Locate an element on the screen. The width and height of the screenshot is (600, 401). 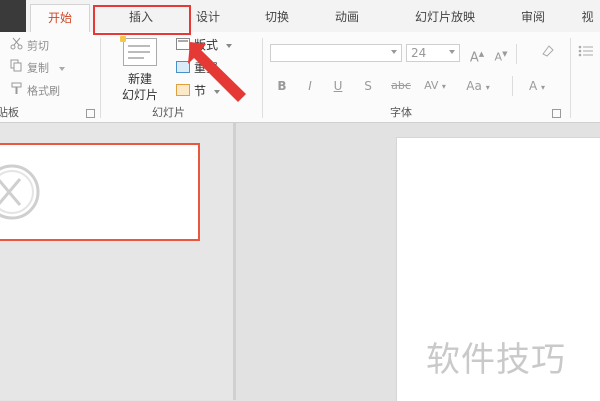
watermark-text: 软件技巧 is located at coordinates (496, 360).